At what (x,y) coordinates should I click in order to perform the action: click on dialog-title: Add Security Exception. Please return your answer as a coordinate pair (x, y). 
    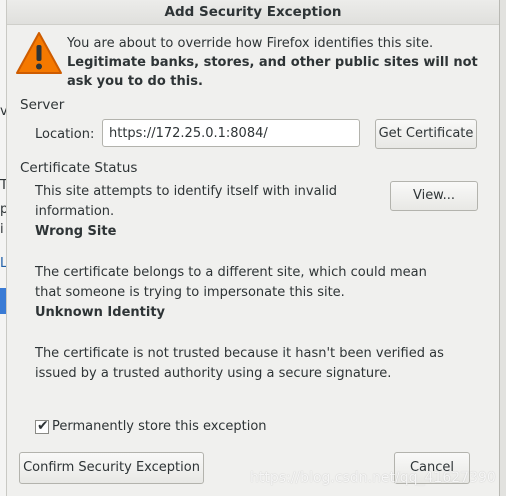
    Looking at the image, I should click on (253, 12).